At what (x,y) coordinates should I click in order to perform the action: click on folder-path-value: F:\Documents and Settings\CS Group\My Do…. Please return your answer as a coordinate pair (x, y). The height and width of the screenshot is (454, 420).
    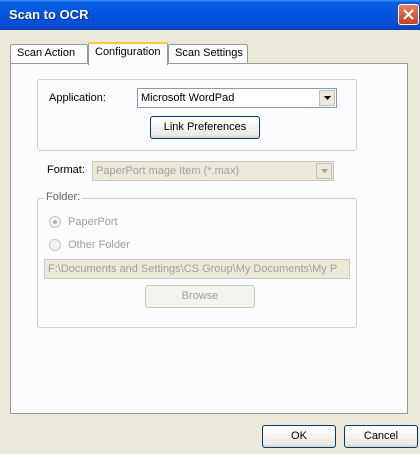
    Looking at the image, I should click on (193, 269).